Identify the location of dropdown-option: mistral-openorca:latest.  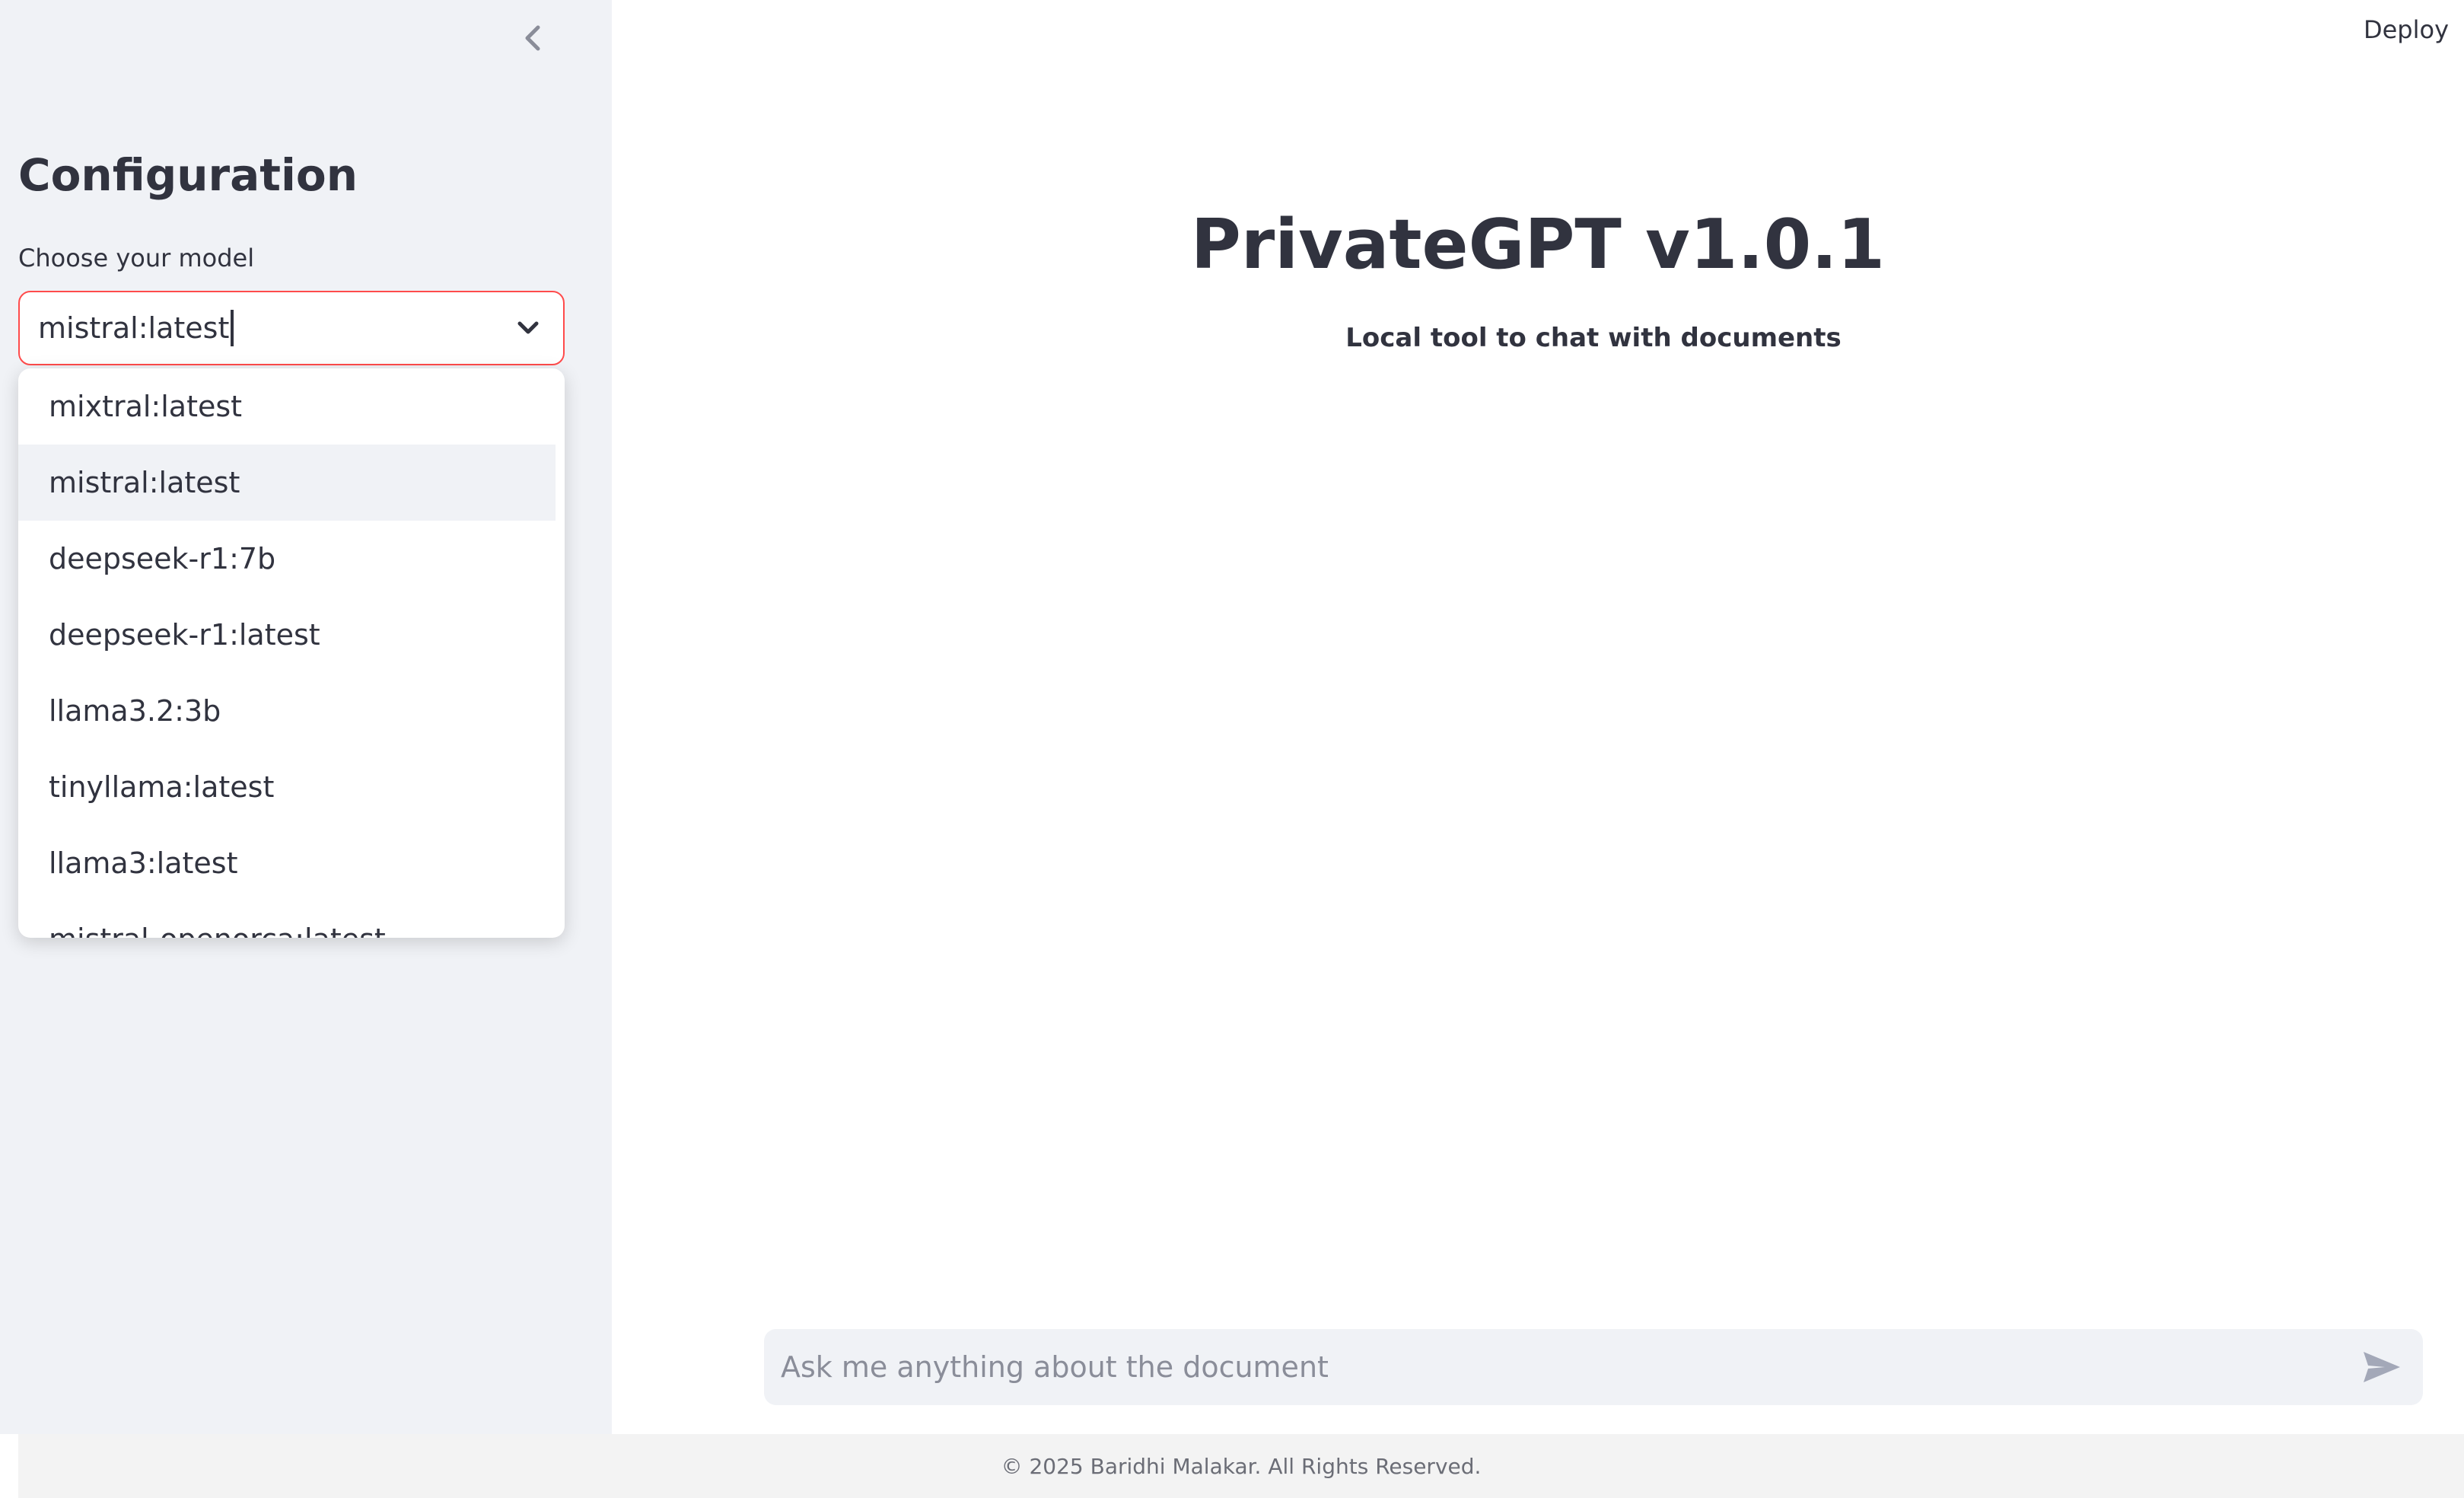
(287, 920).